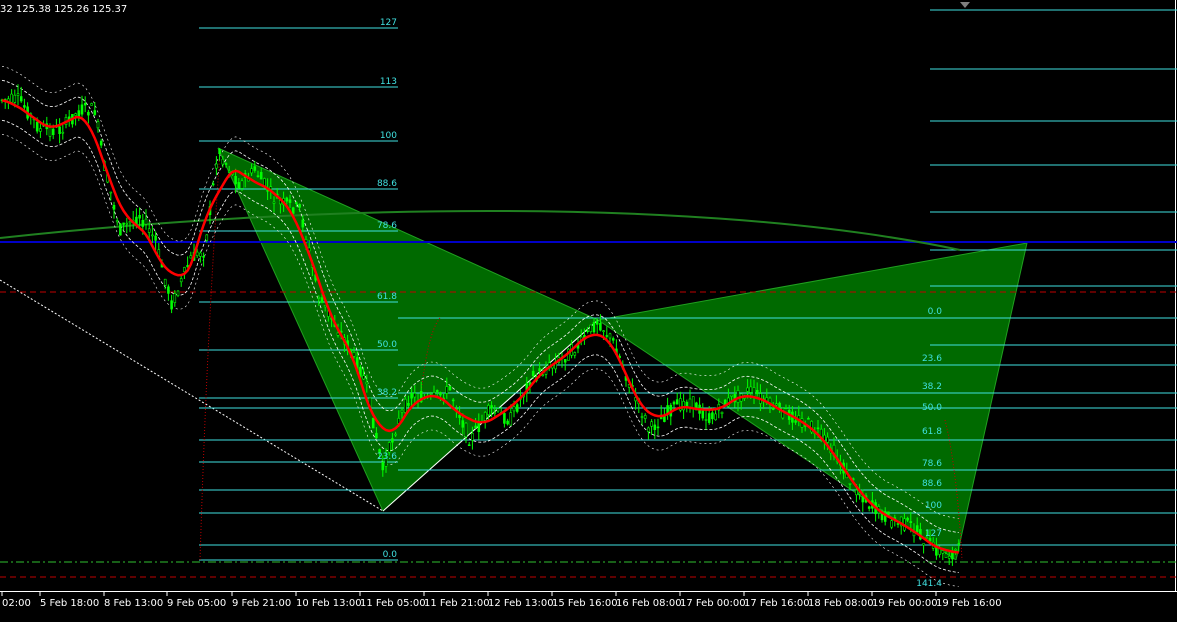  What do you see at coordinates (393, 603) in the screenshot?
I see `x-axis-label: 11 Feb 05:00` at bounding box center [393, 603].